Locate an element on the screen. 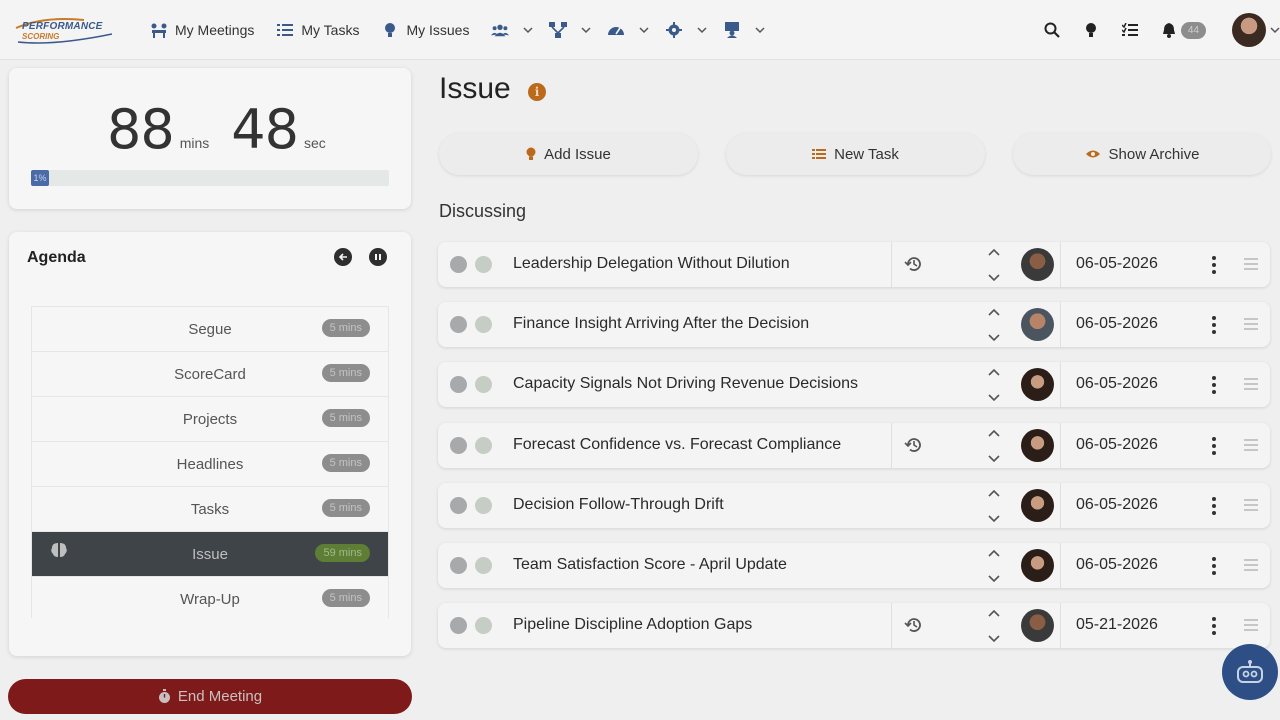  nav-my-tasks: My Tasks is located at coordinates (317, 30).